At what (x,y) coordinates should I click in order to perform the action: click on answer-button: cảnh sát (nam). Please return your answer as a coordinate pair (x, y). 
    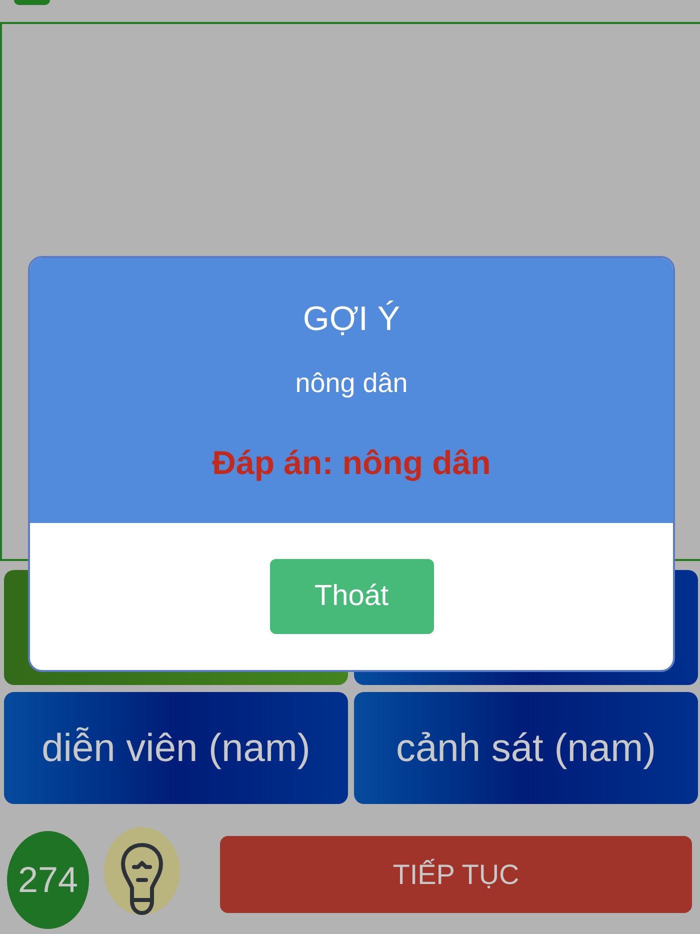
    Looking at the image, I should click on (526, 748).